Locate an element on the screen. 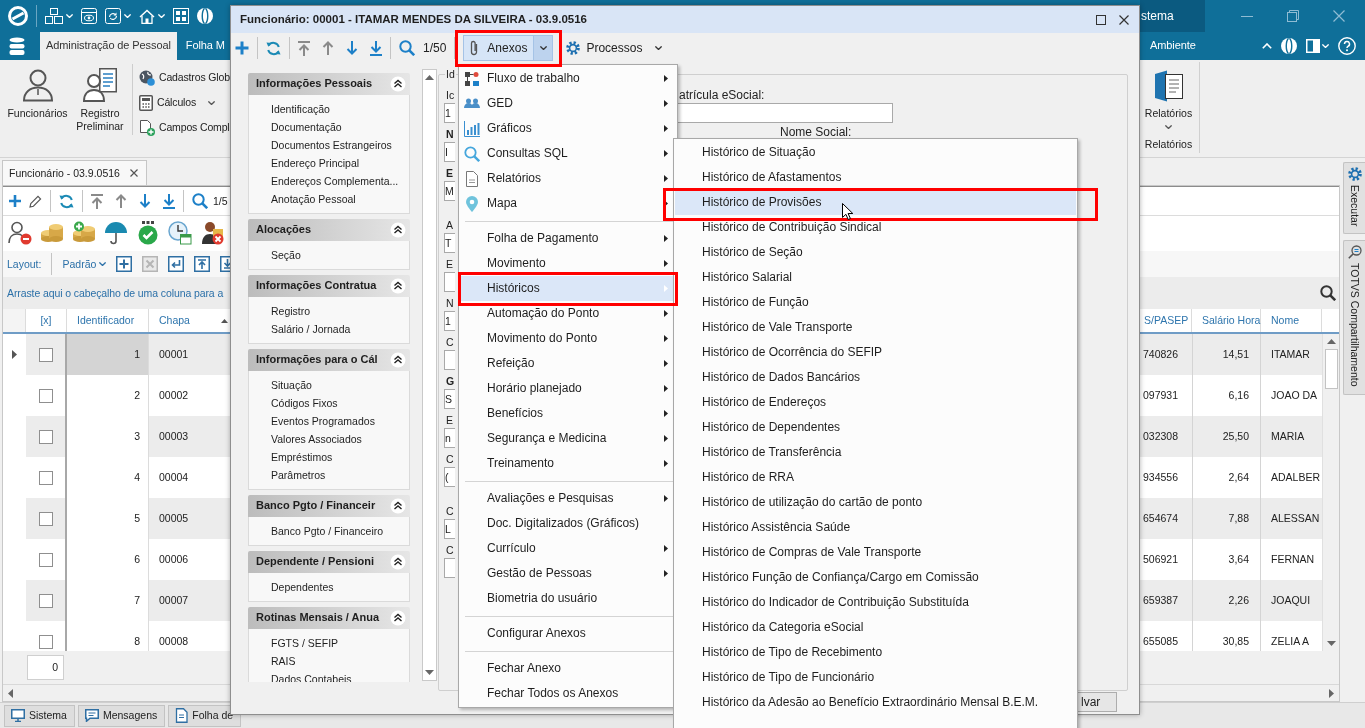  panel-link: Identificação is located at coordinates (340, 109).